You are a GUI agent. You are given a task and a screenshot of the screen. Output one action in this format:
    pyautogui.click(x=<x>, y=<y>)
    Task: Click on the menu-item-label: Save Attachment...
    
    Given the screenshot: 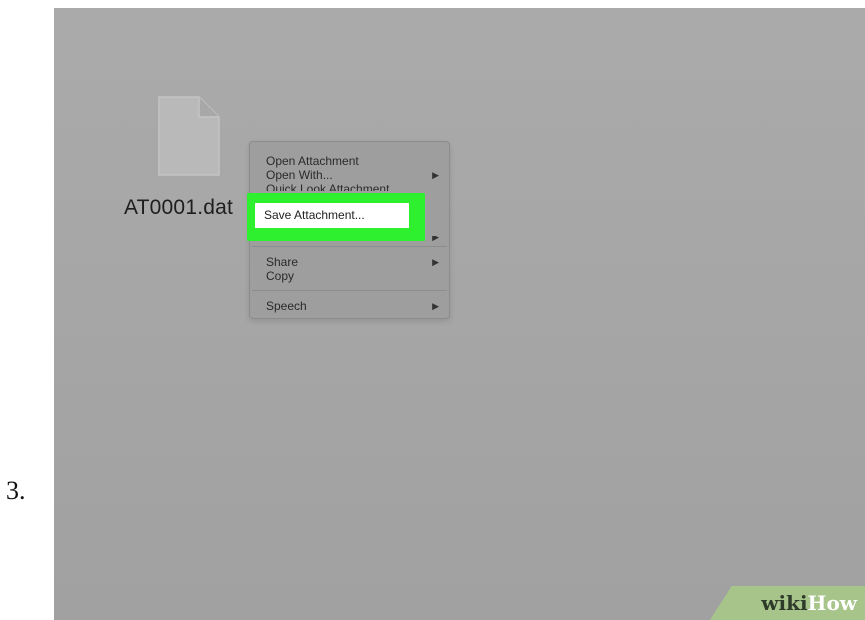 What is the action you would take?
    pyautogui.click(x=314, y=215)
    